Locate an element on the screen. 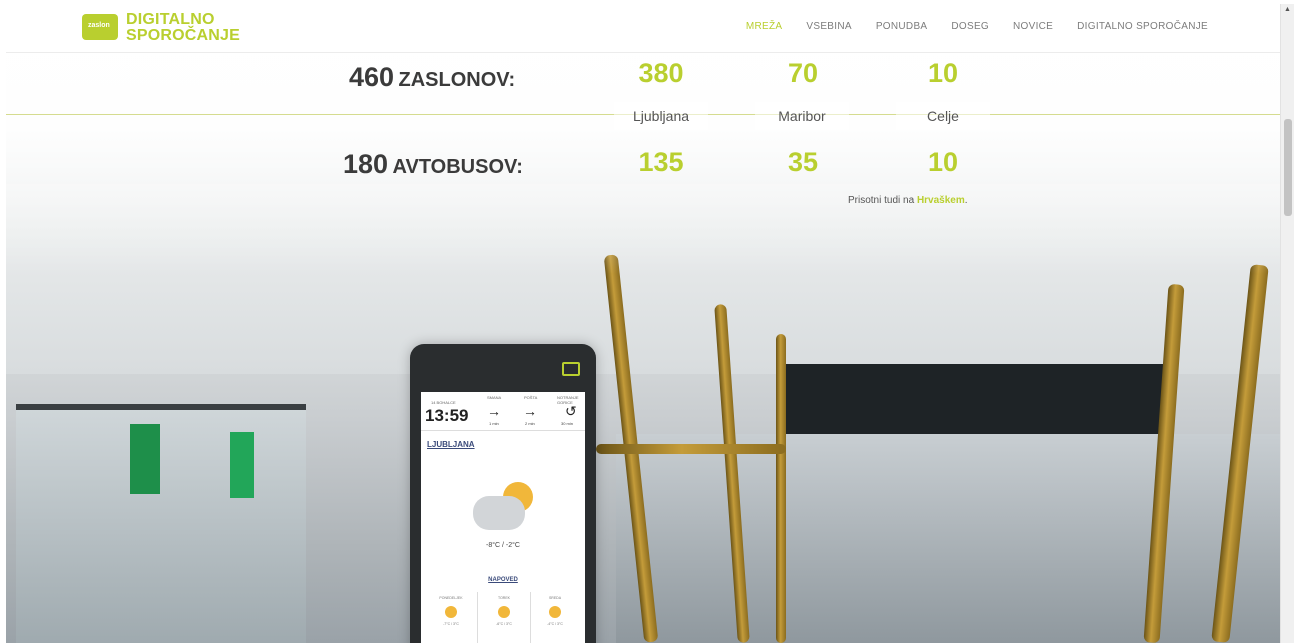 This screenshot has width=1294, height=643. screens-ljubljana-value: 380 is located at coordinates (661, 73).